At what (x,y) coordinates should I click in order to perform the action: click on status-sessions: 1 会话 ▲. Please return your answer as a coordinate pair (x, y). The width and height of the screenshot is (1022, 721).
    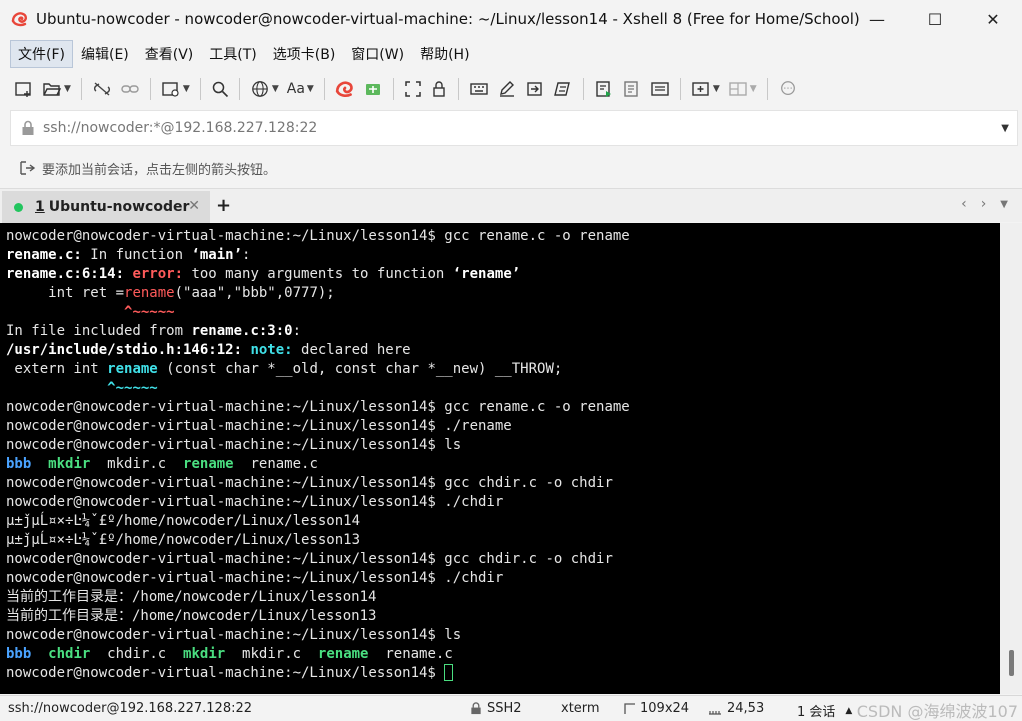
    Looking at the image, I should click on (824, 710).